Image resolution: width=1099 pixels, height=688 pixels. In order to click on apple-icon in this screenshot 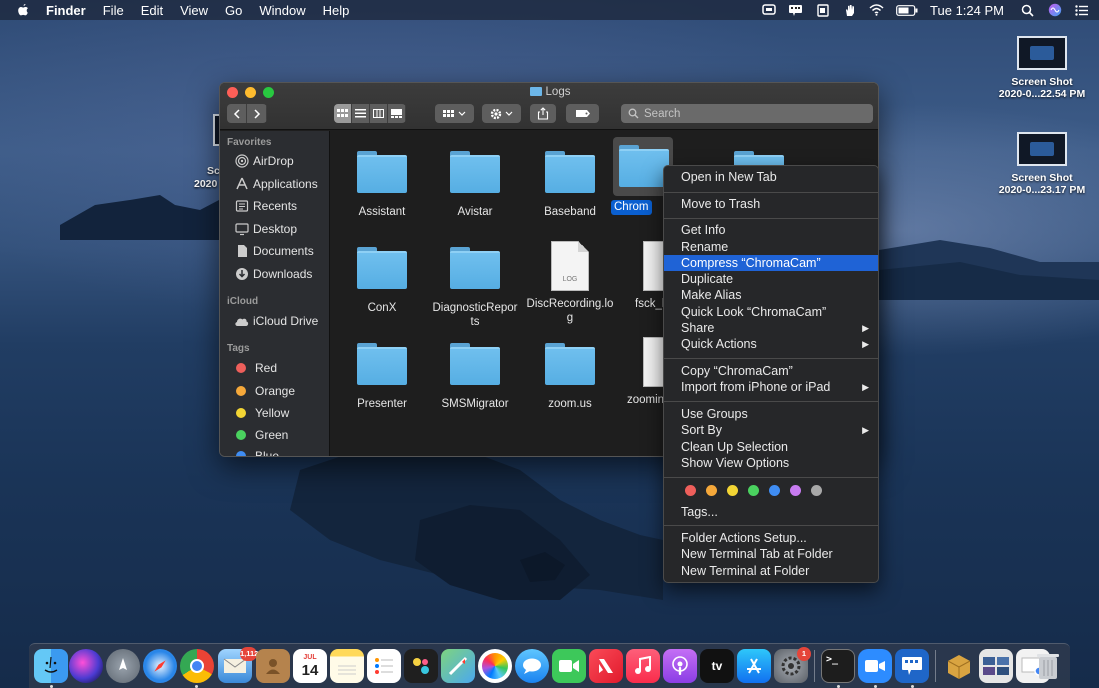, I will do `click(23, 10)`.